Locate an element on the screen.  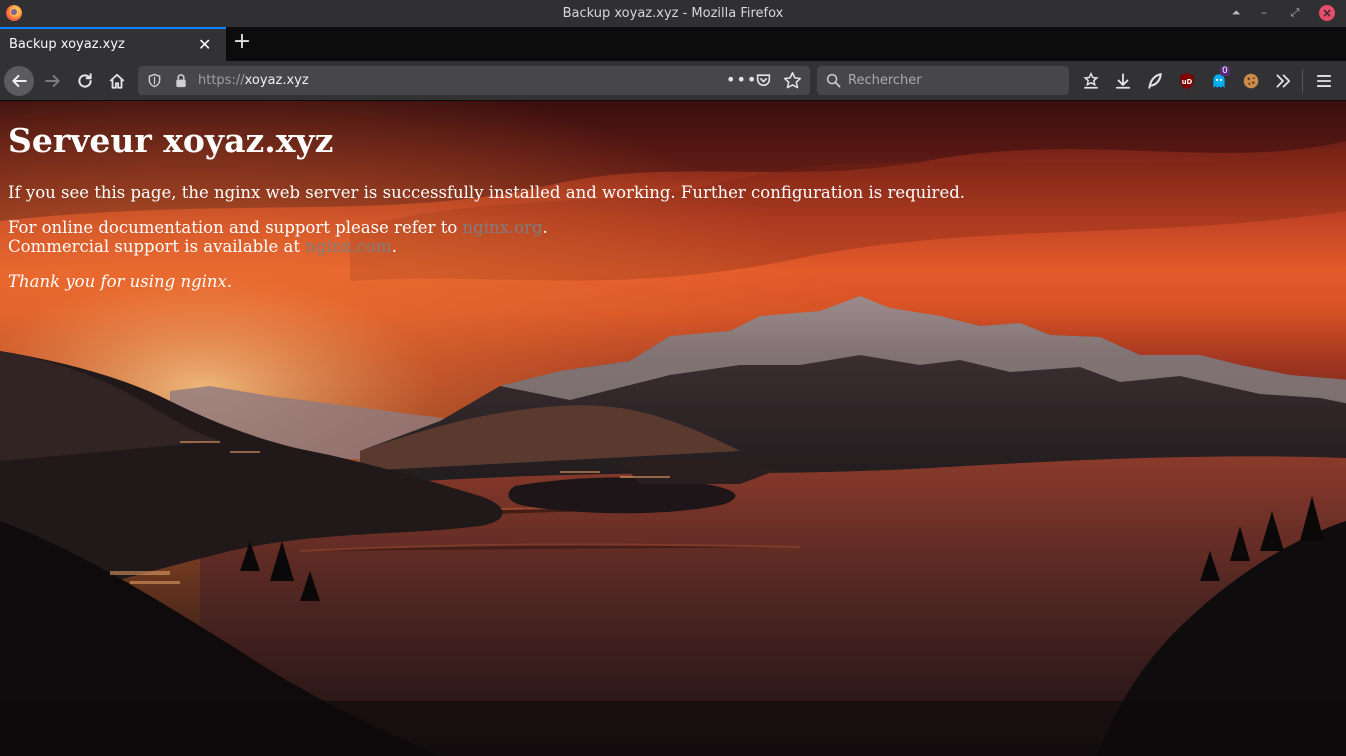
close-tab-icon: ✕ is located at coordinates (204, 44).